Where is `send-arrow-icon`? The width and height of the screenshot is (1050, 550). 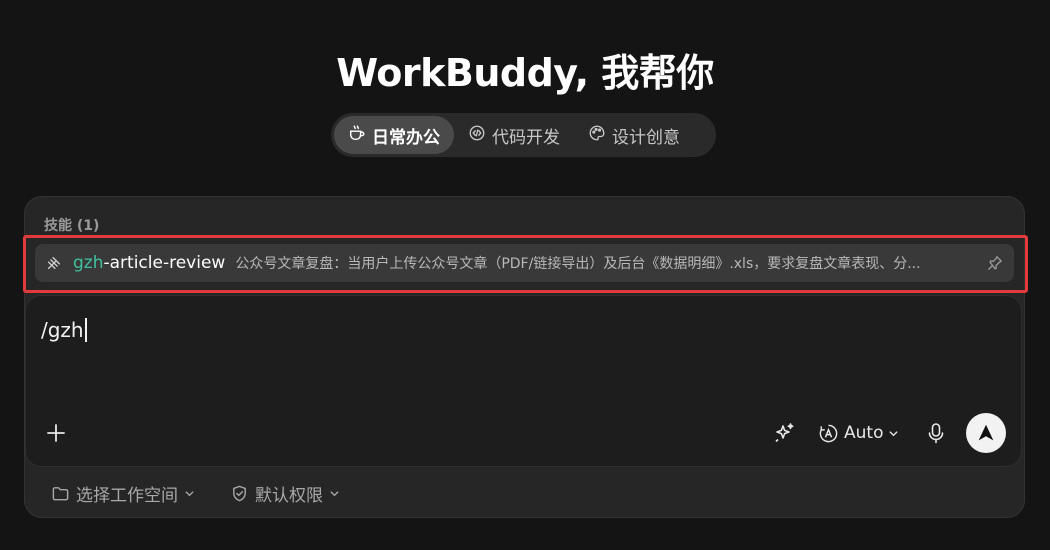
send-arrow-icon is located at coordinates (986, 432).